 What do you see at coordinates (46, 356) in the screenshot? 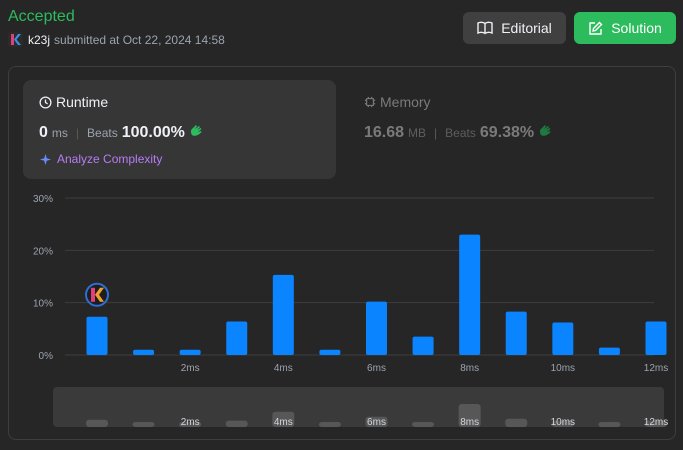
I see `y-tick-label: 0%` at bounding box center [46, 356].